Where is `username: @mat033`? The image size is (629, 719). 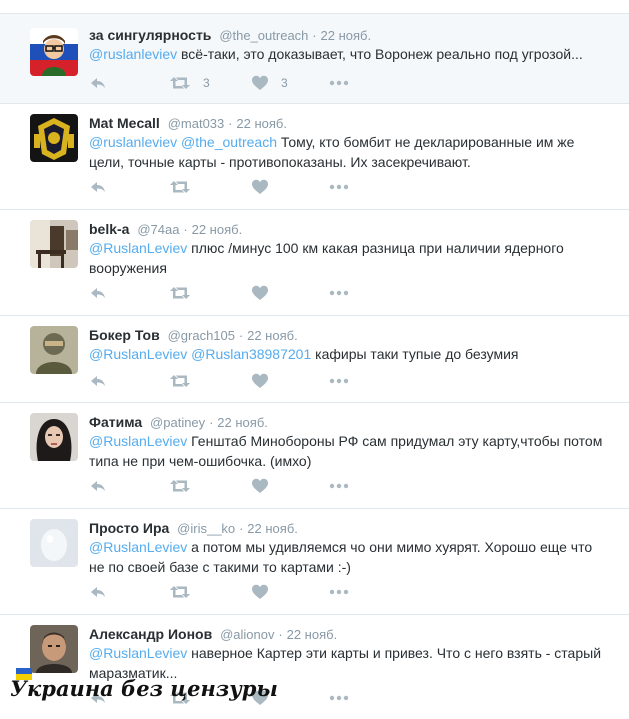
username: @mat033 is located at coordinates (196, 123).